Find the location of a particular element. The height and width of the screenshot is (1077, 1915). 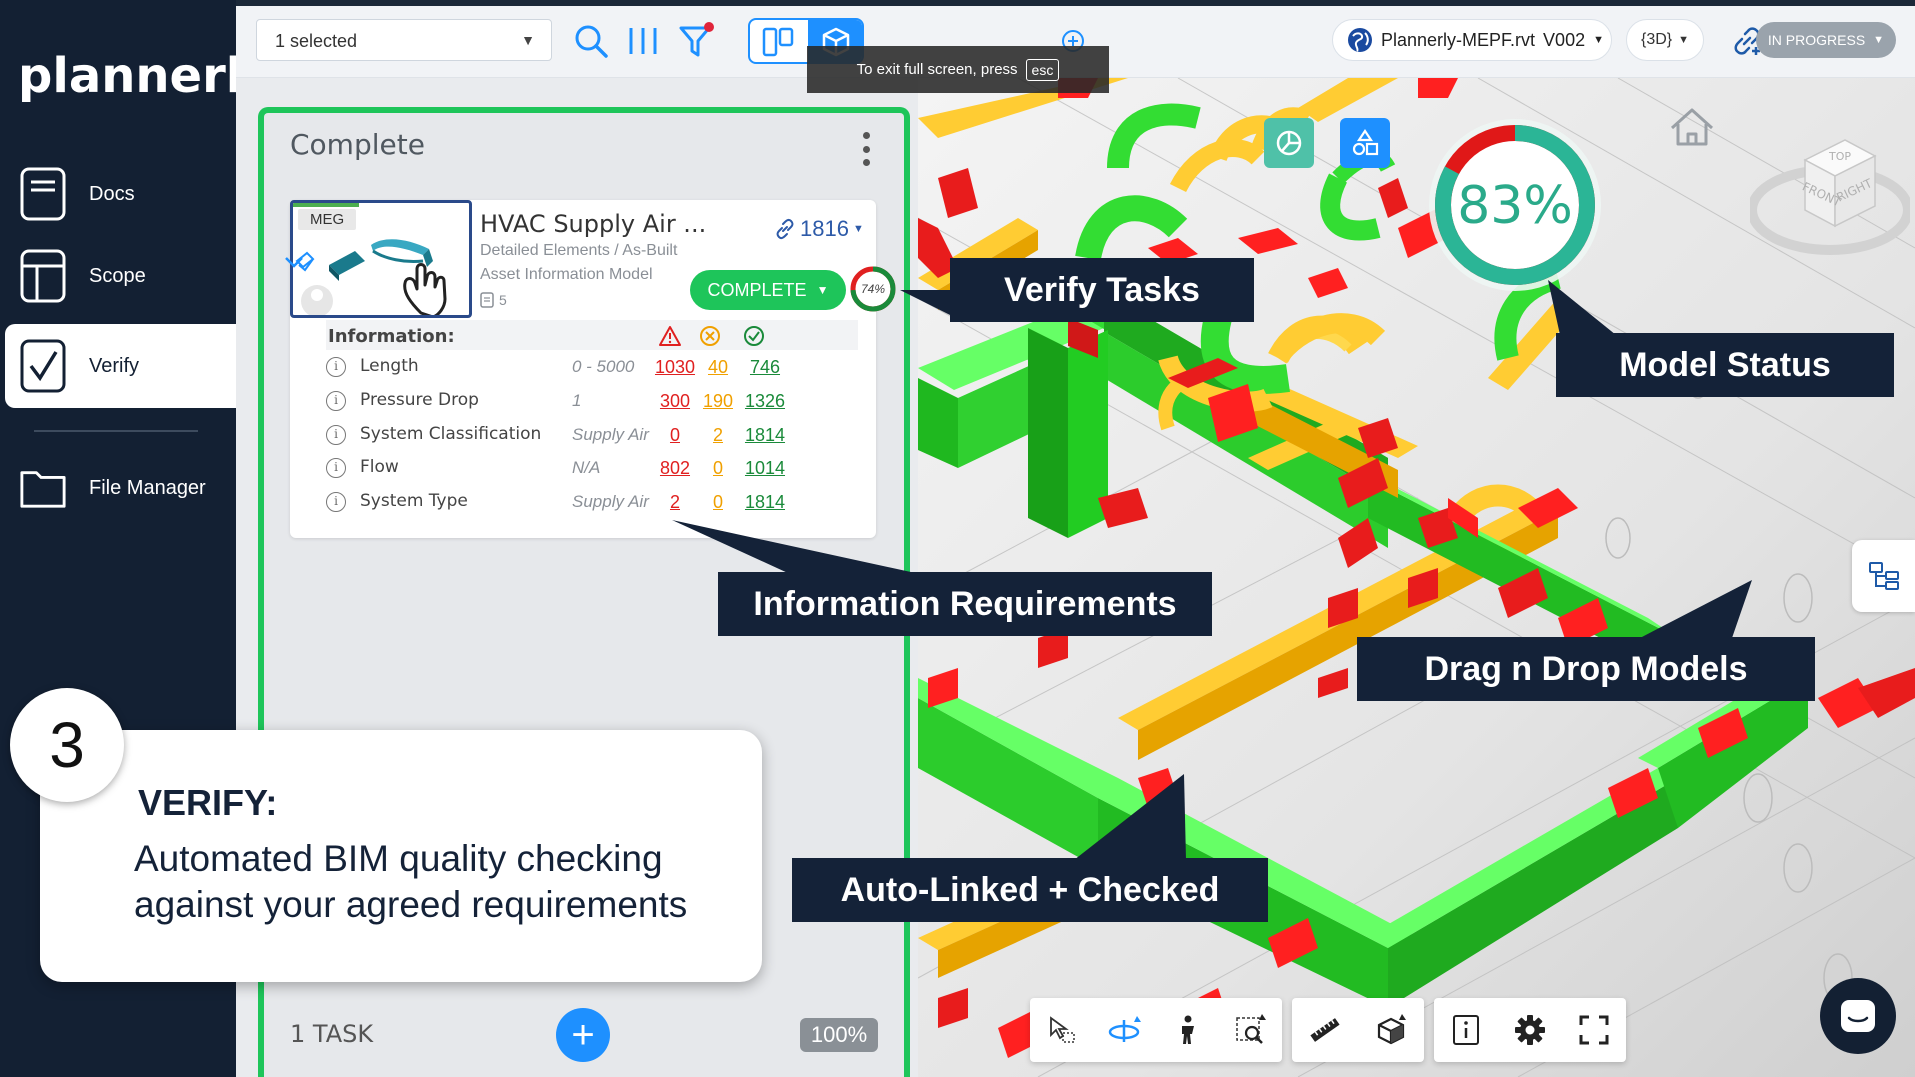

ok-count-link: 1326 is located at coordinates (765, 401).